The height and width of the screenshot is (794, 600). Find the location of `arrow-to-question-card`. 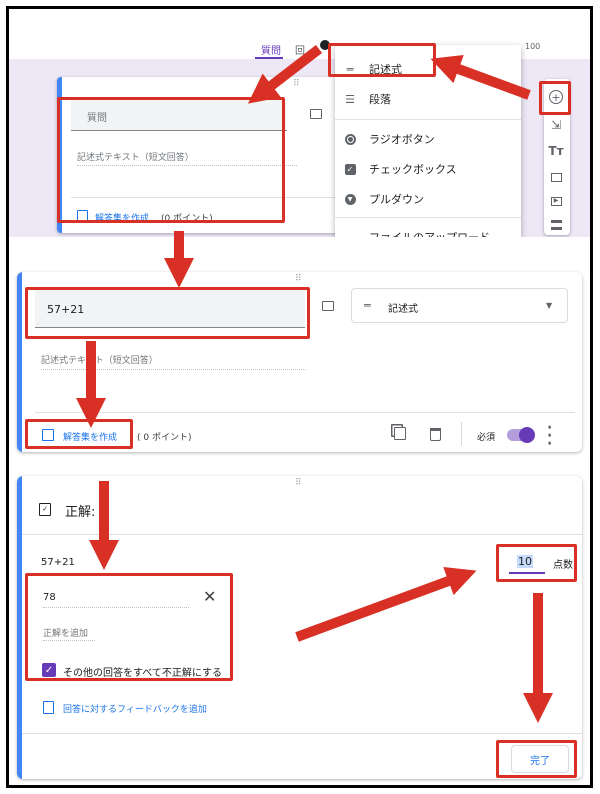

arrow-to-question-card is located at coordinates (285, 74).